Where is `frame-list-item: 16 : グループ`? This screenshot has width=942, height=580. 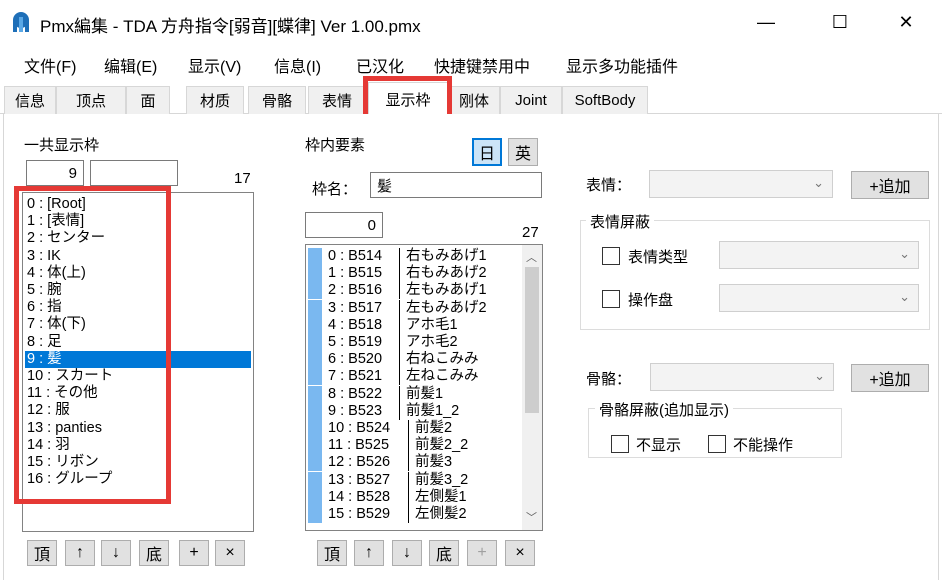 frame-list-item: 16 : グループ is located at coordinates (138, 479).